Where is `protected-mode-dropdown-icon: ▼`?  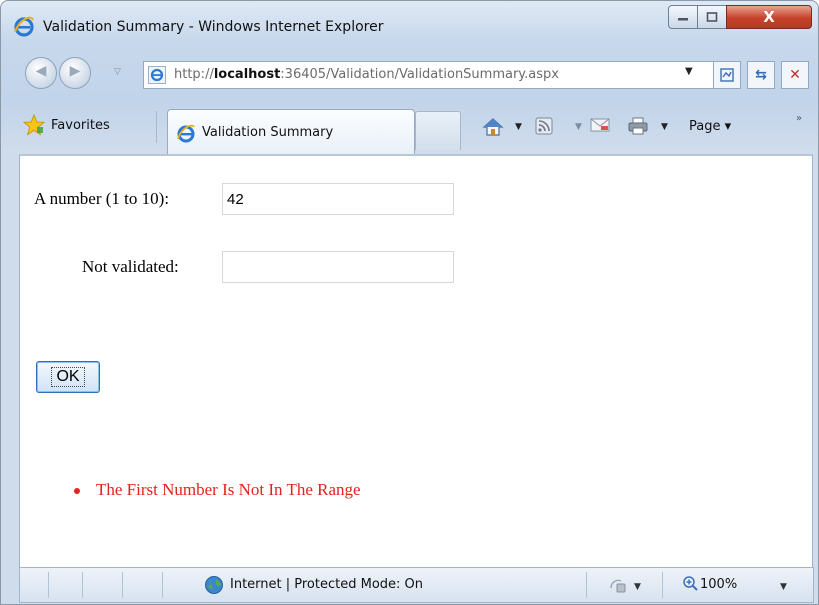
protected-mode-dropdown-icon: ▼ is located at coordinates (637, 587).